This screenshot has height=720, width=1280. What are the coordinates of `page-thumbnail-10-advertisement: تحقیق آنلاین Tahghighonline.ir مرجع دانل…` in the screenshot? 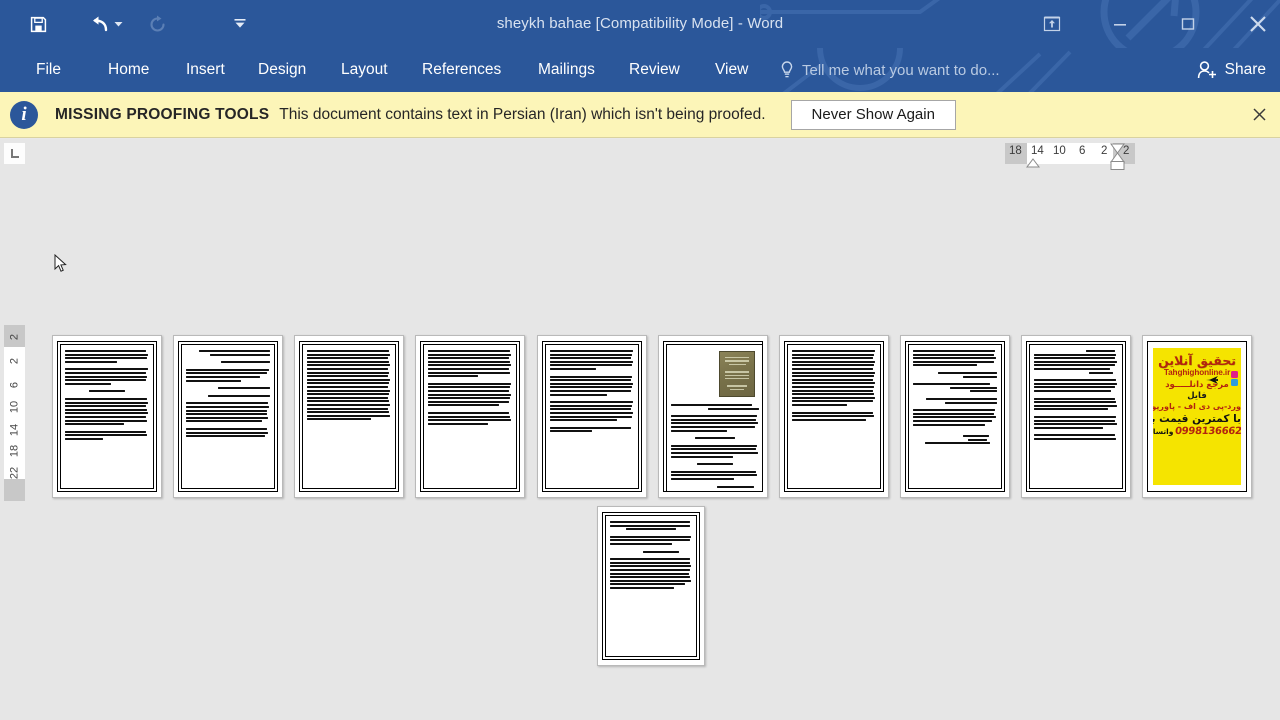 It's located at (1197, 416).